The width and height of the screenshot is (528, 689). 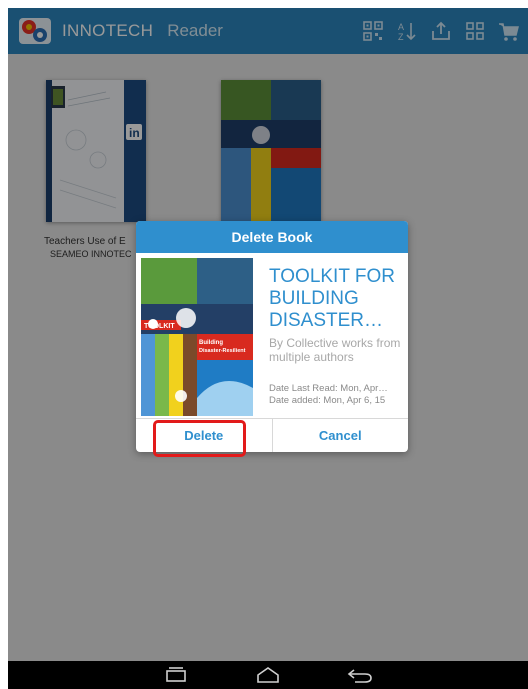 What do you see at coordinates (211, 343) in the screenshot?
I see `svg-text: Building` at bounding box center [211, 343].